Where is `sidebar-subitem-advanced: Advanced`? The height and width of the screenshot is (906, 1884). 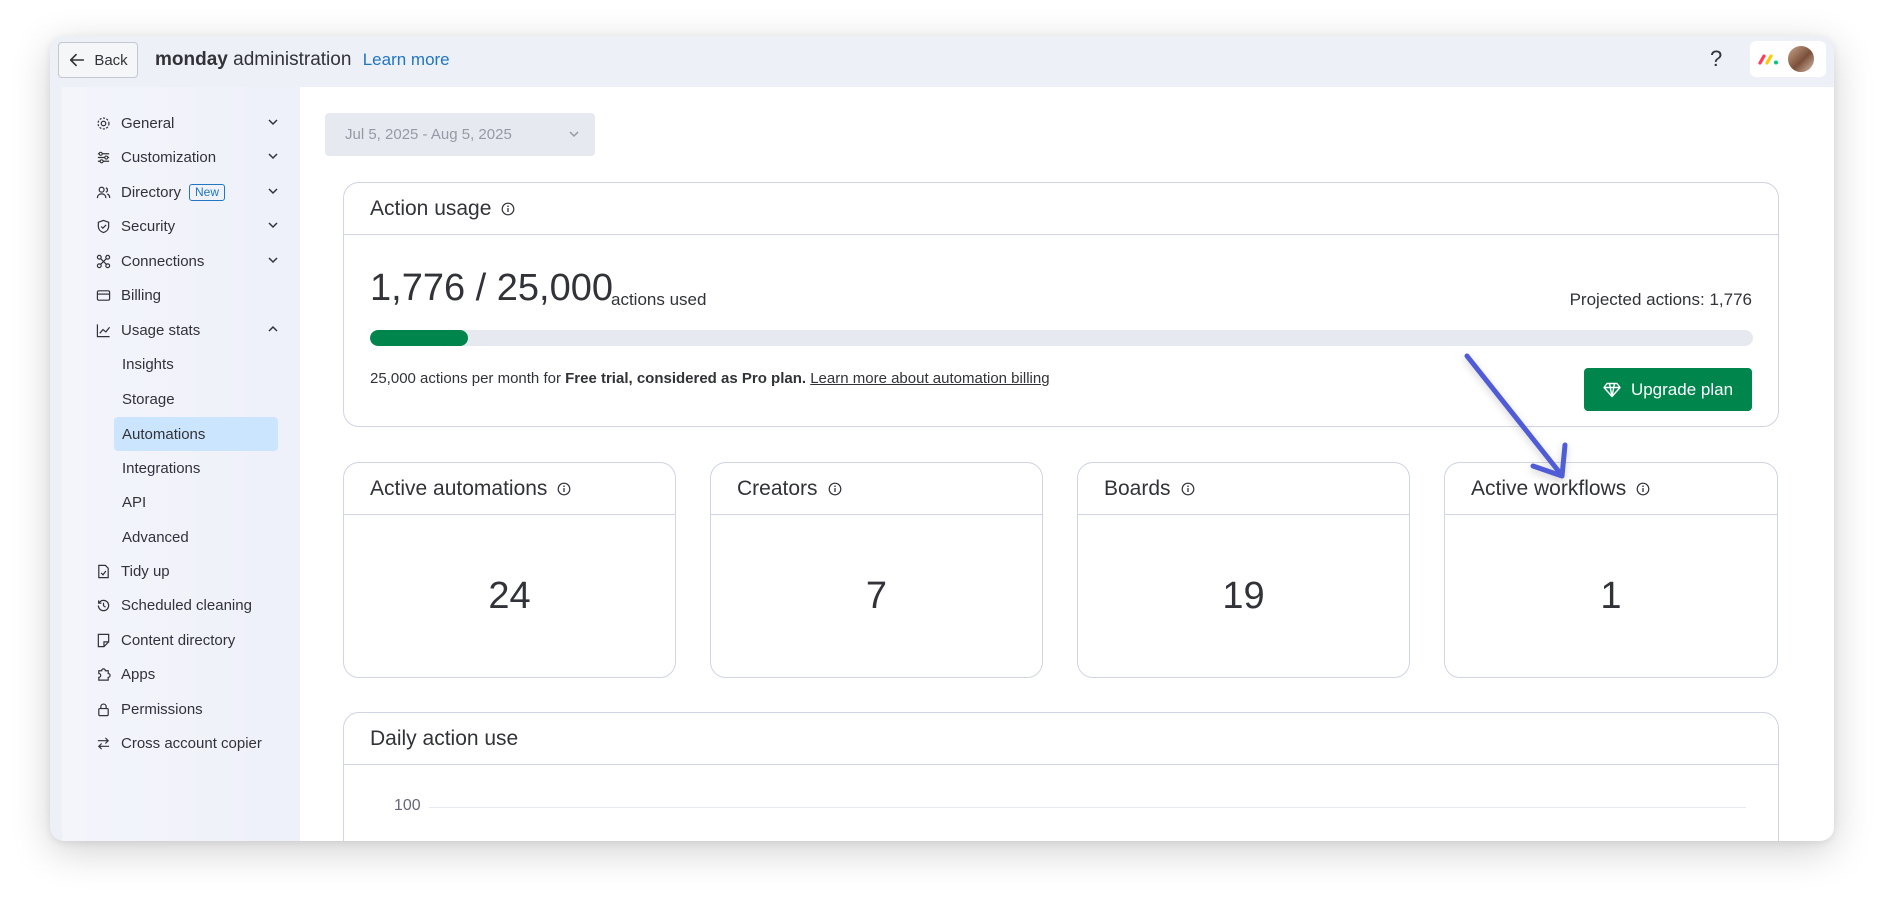 sidebar-subitem-advanced: Advanced is located at coordinates (196, 537).